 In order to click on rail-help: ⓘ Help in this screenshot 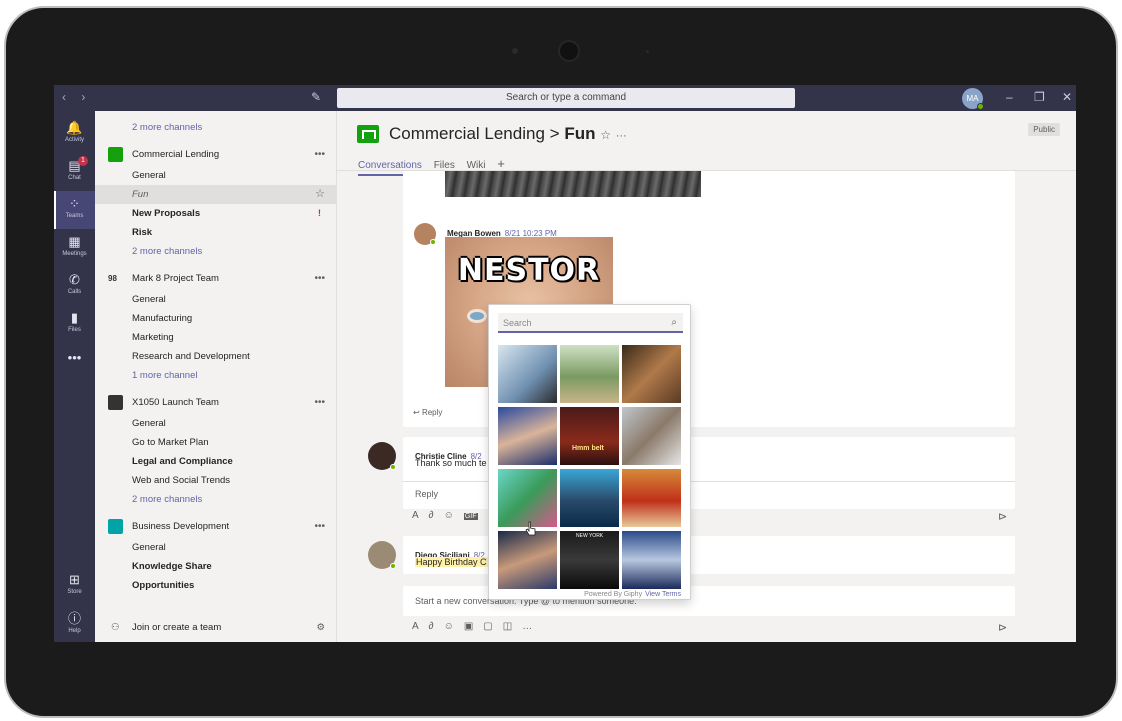, I will do `click(74, 622)`.